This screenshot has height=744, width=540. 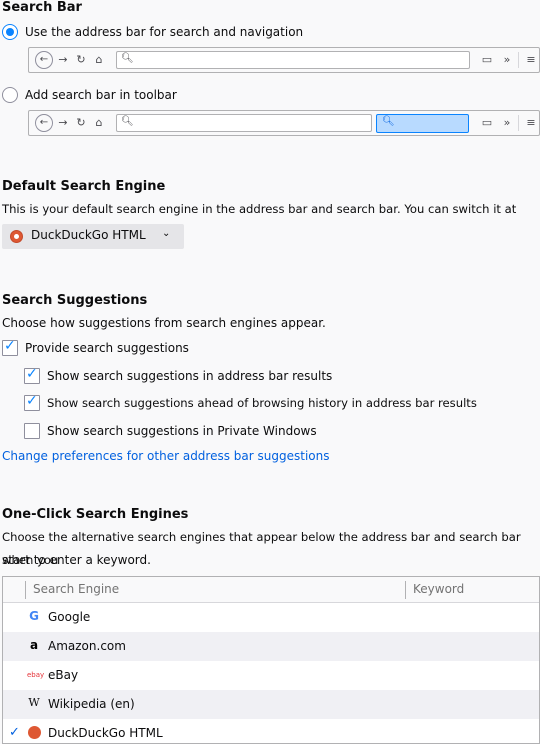 I want to click on table-row: ebay eBay, so click(x=271, y=675).